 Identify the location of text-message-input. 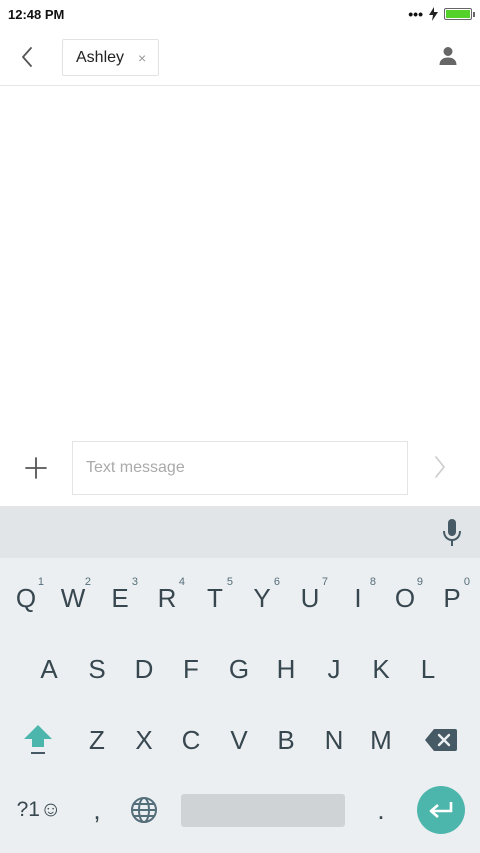
(240, 468).